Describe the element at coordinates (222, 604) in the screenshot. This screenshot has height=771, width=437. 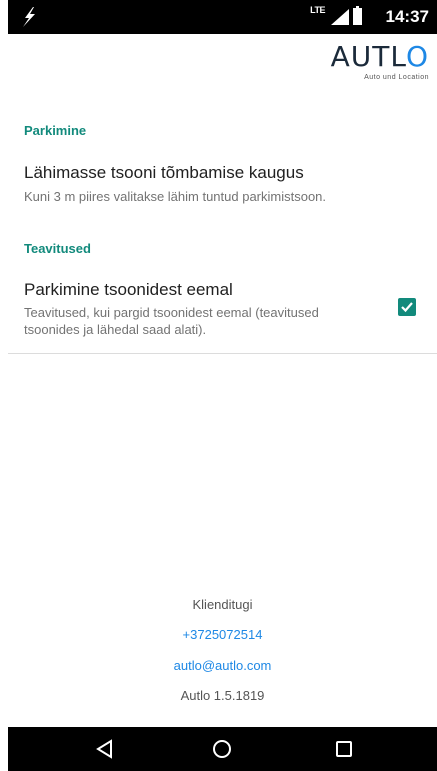
I see `support-label: Klienditugi` at that location.